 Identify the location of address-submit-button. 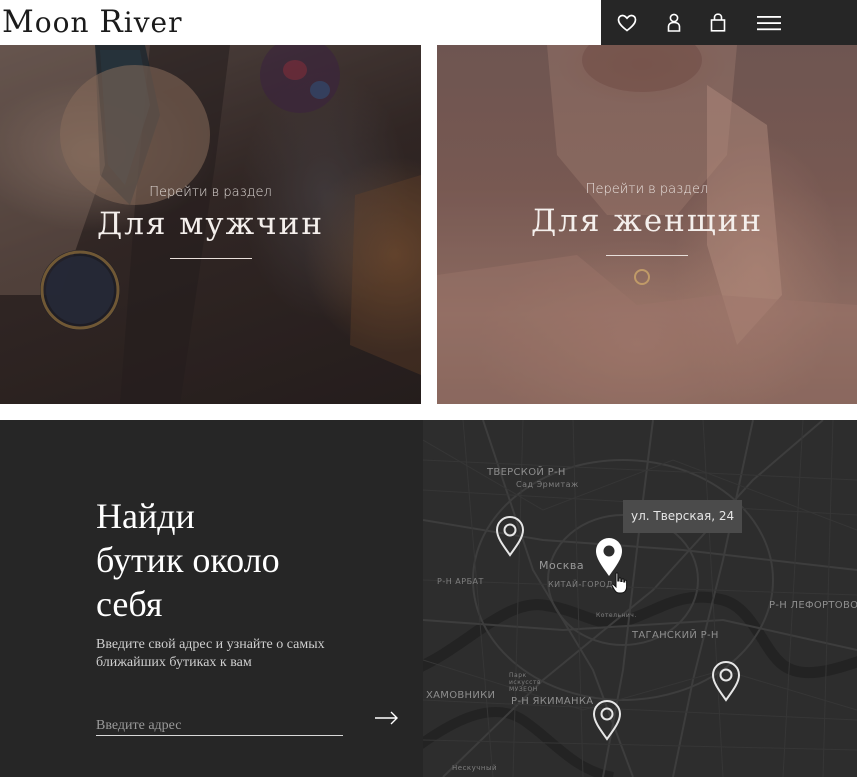
(387, 718).